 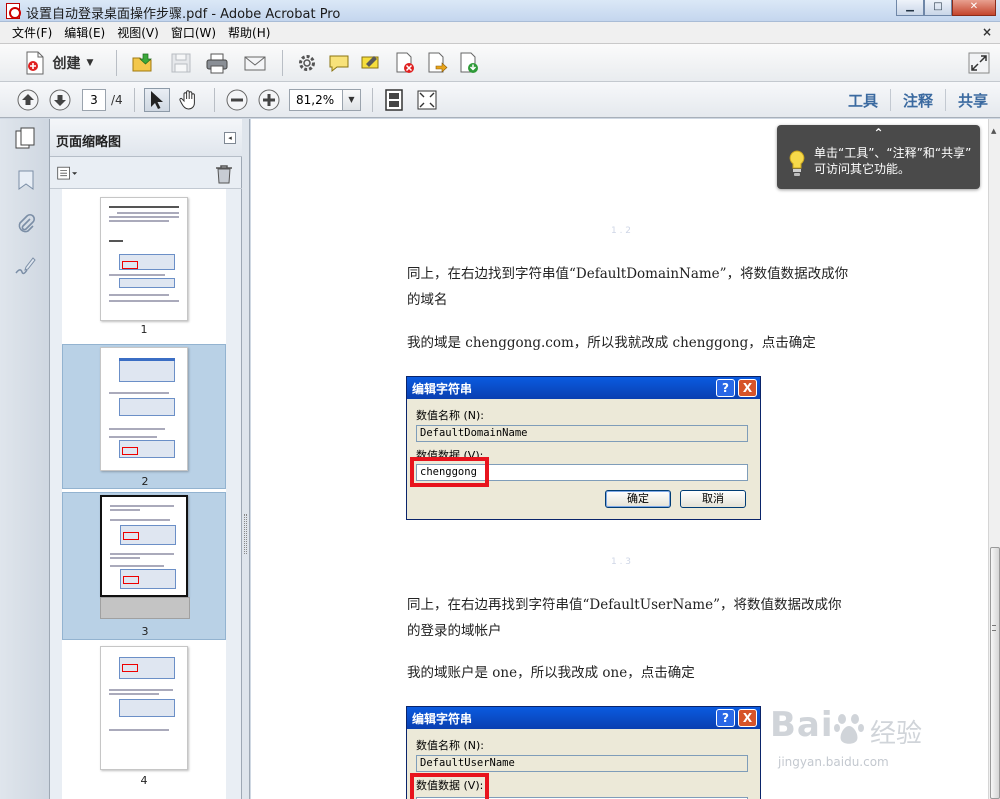 What do you see at coordinates (28, 100) in the screenshot?
I see `previous-page-button` at bounding box center [28, 100].